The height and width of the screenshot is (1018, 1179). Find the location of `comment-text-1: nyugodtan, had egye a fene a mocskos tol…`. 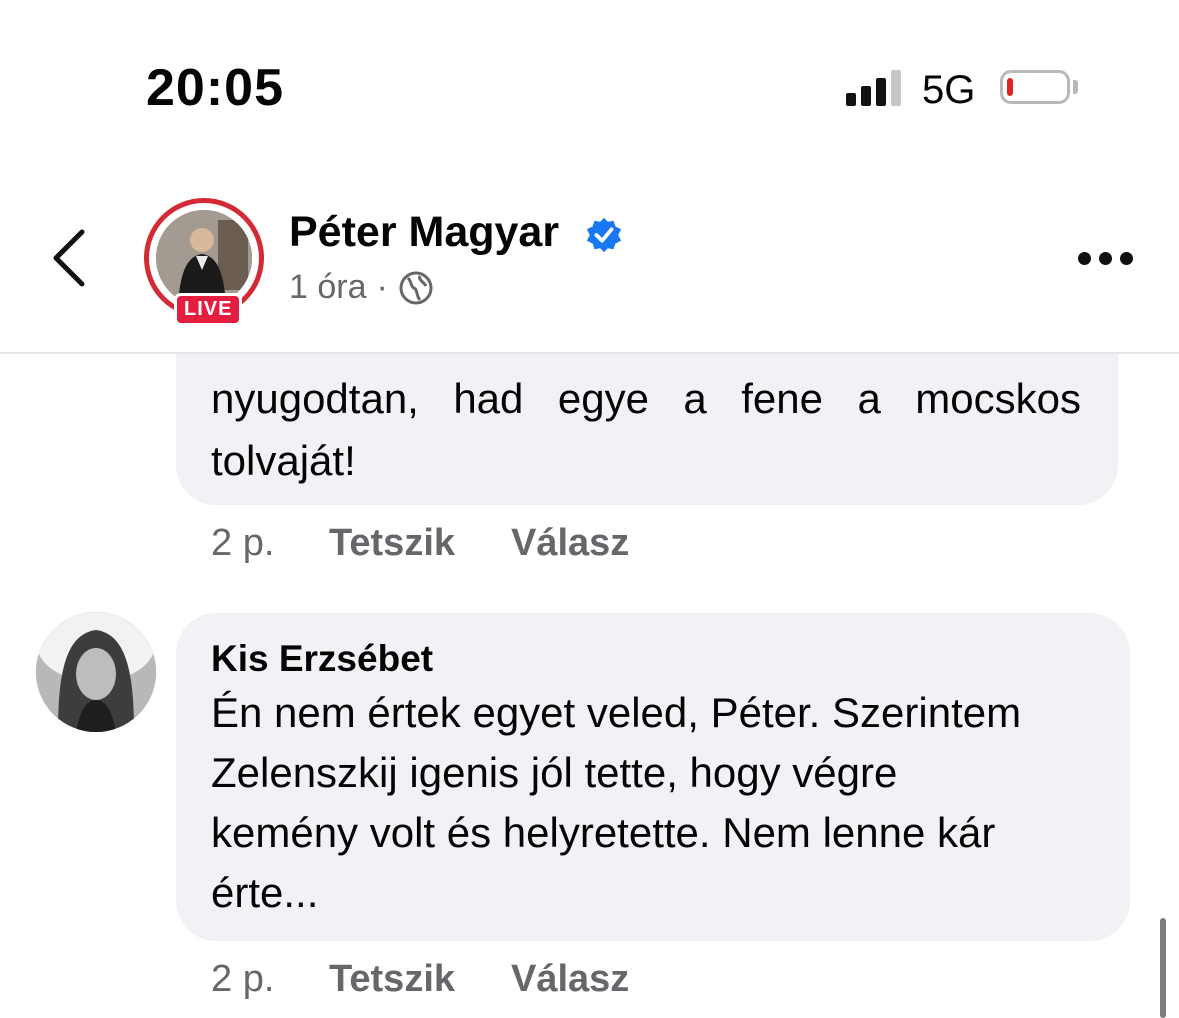

comment-text-1: nyugodtan, had egye a fene a mocskos tol… is located at coordinates (646, 430).